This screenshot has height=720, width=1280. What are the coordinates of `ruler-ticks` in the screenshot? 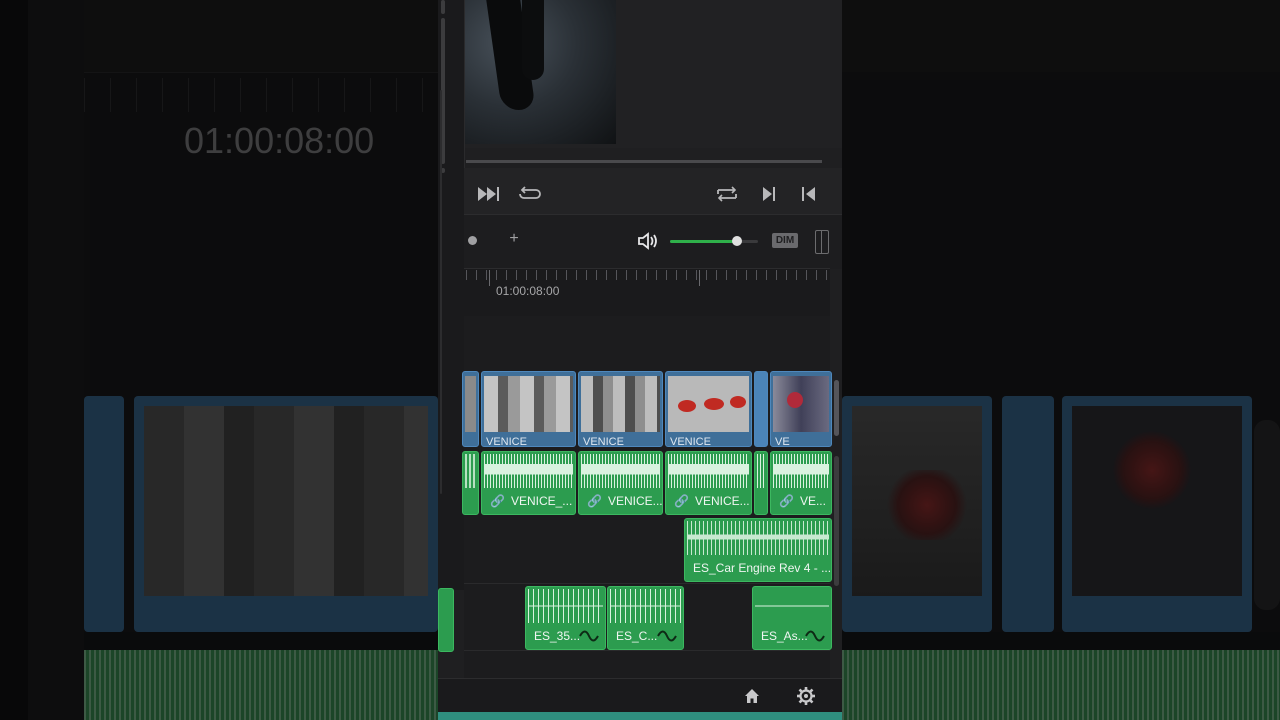 It's located at (649, 275).